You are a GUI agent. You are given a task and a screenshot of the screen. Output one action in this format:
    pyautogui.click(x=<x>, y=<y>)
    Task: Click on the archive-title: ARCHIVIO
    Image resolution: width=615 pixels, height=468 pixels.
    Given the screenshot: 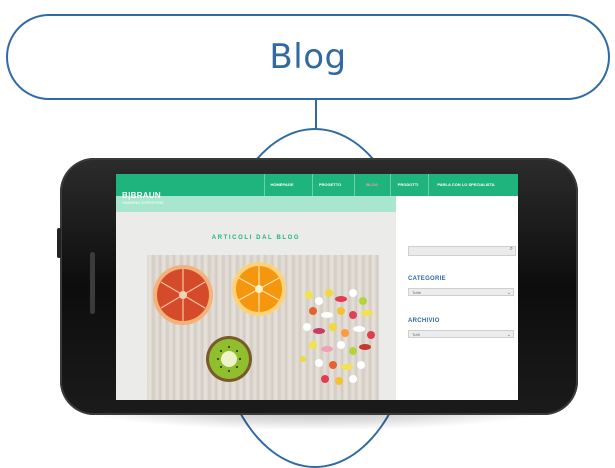 What is the action you would take?
    pyautogui.click(x=424, y=321)
    